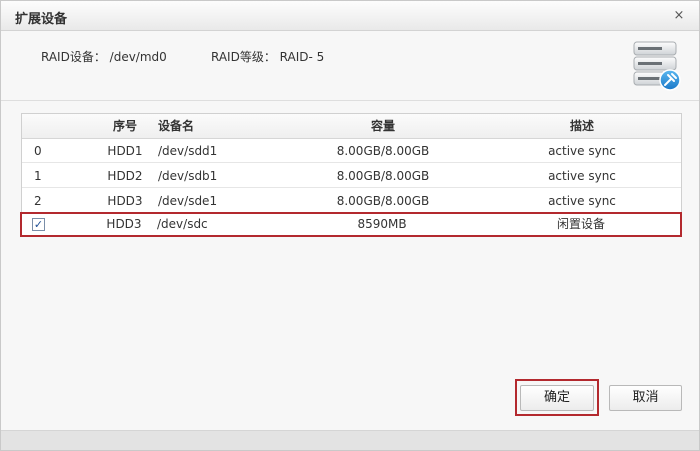 This screenshot has width=700, height=451. Describe the element at coordinates (679, 16) in the screenshot. I see `close-icon: ×` at that location.